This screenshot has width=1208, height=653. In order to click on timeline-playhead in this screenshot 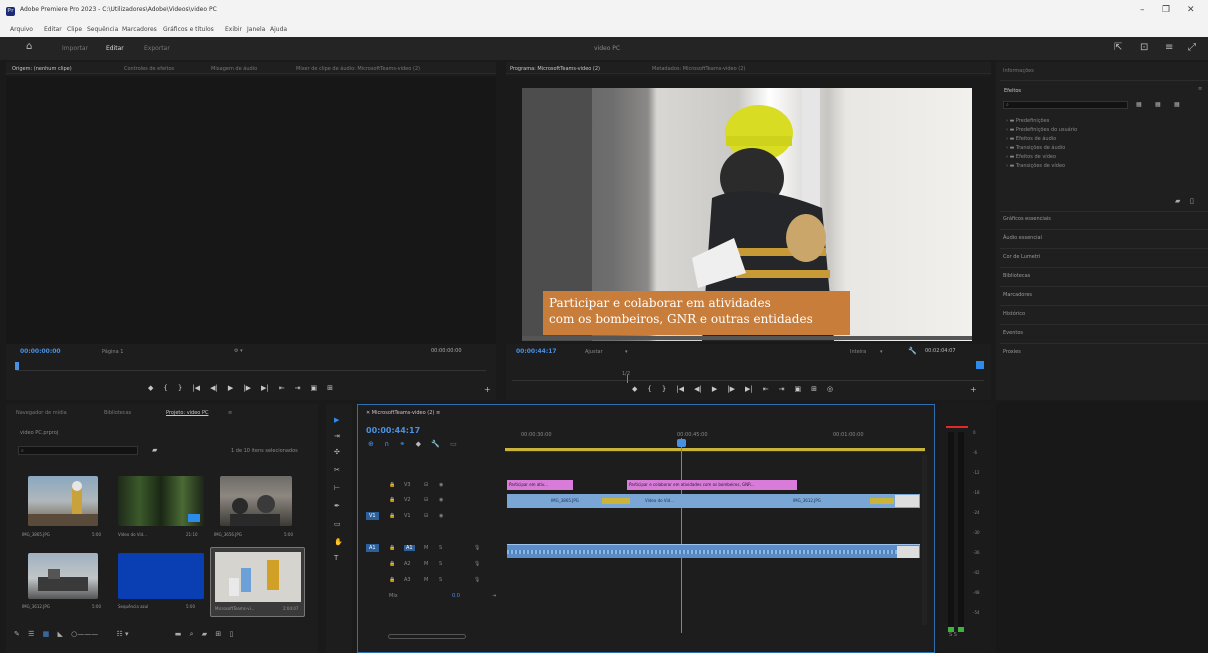, I will do `click(681, 535)`.